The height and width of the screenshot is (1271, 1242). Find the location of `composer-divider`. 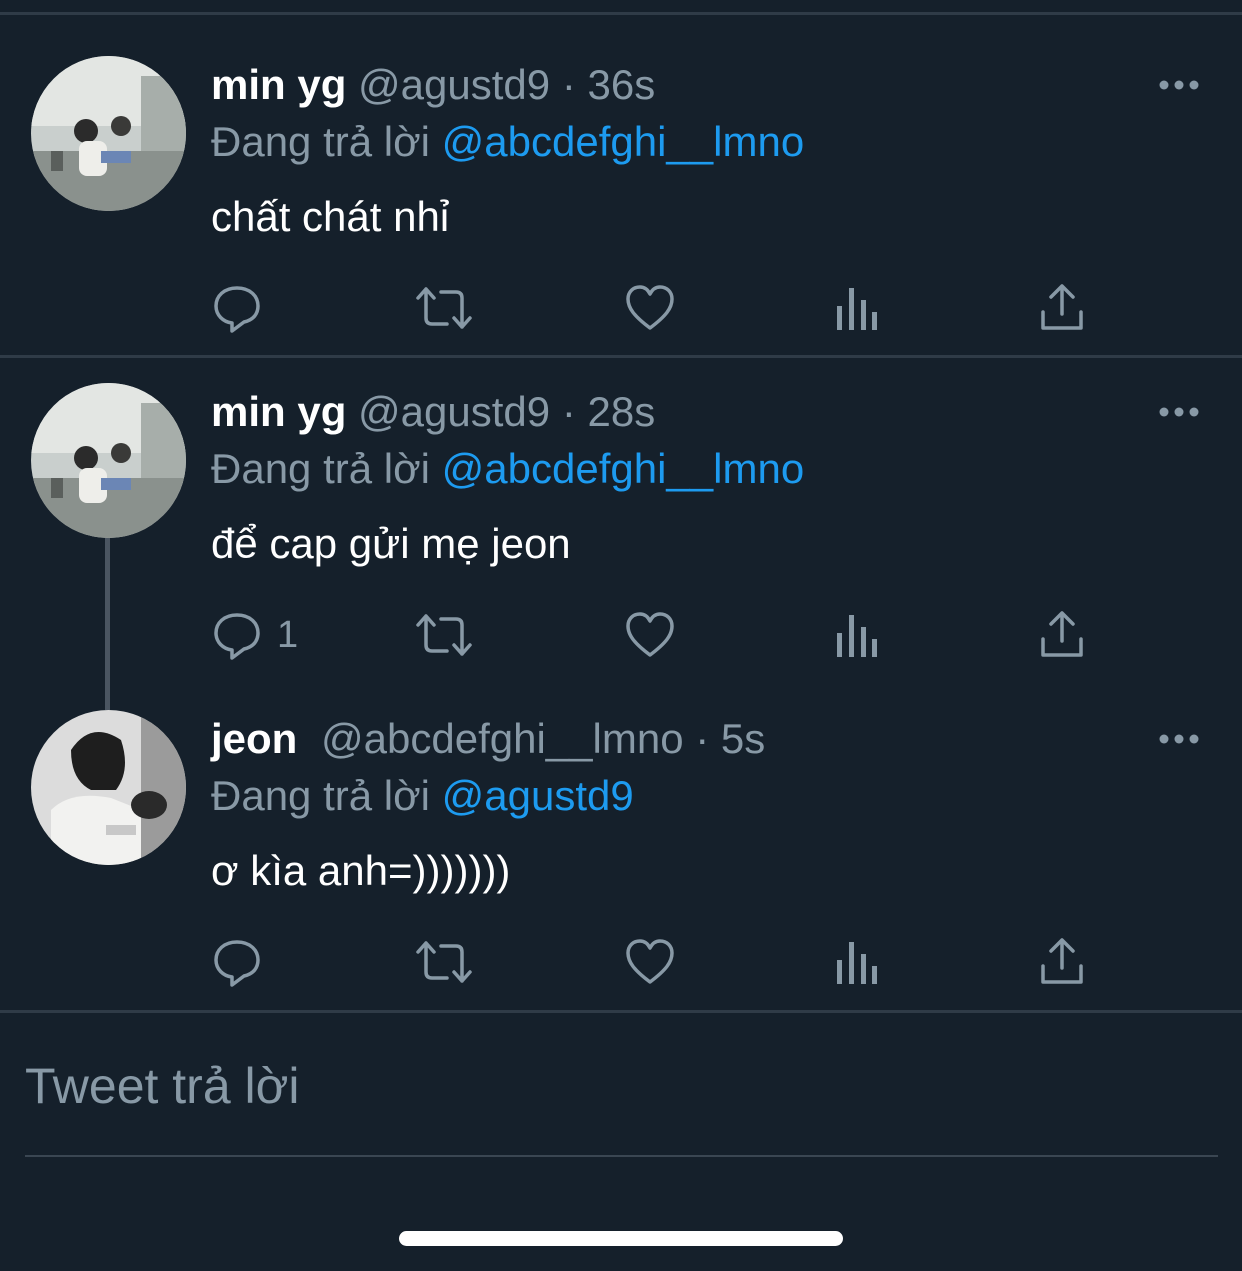

composer-divider is located at coordinates (621, 1011).